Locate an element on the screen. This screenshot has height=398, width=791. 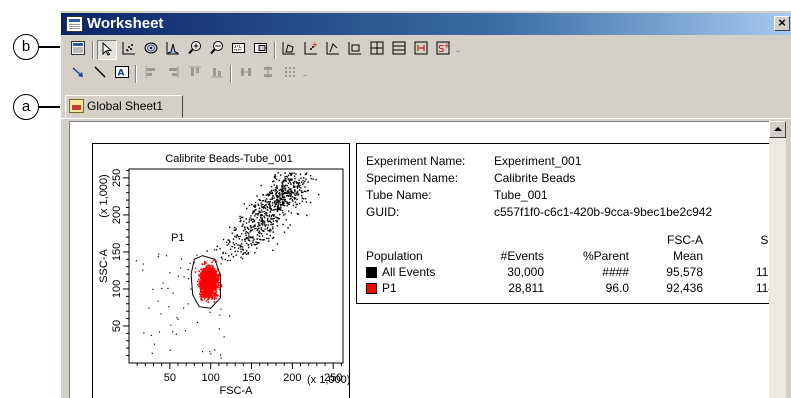
worksheet-icon is located at coordinates (78, 50).